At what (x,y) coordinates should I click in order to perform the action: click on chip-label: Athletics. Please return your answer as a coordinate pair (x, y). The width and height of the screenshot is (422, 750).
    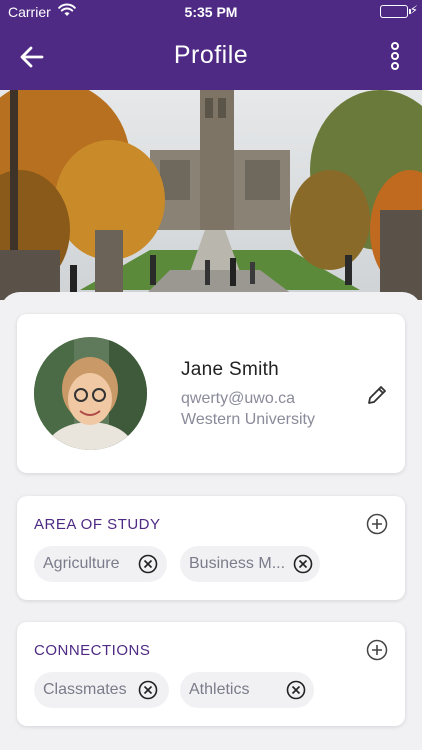
    Looking at the image, I should click on (219, 689).